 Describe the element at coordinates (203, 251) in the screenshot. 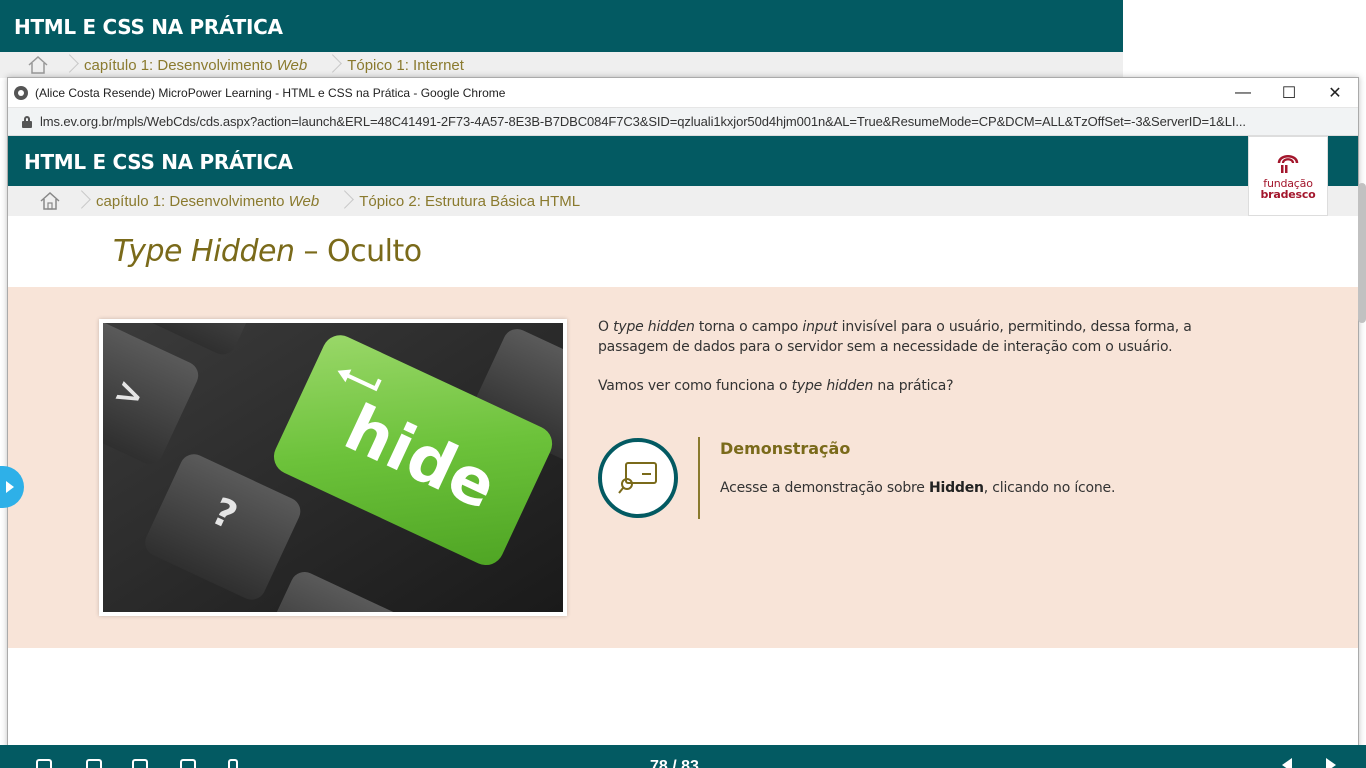

I see `page-title-emph: Type Hidden` at that location.